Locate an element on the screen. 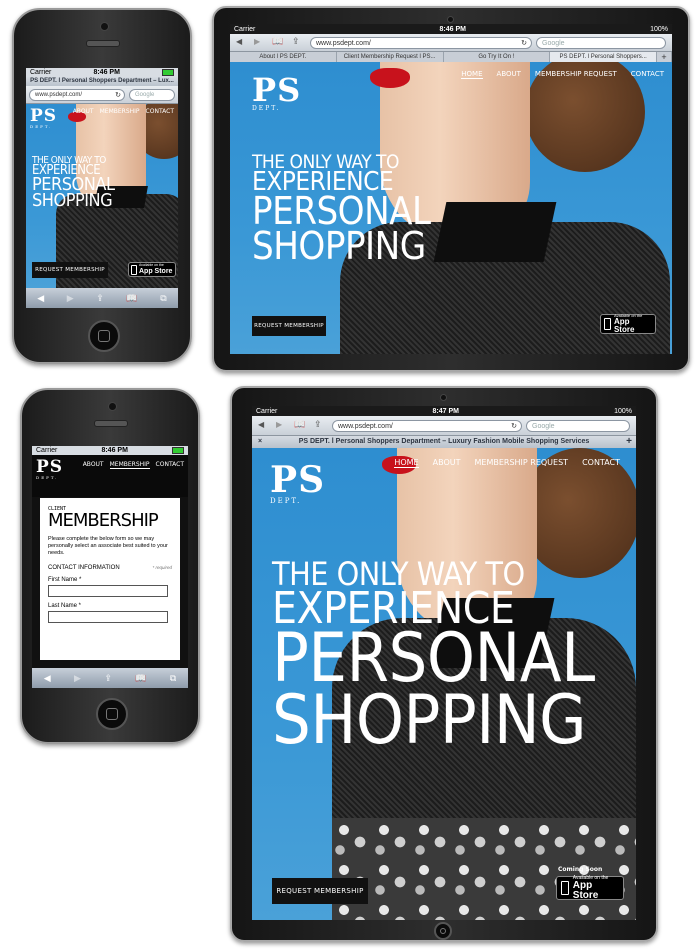 Image resolution: width=700 pixels, height=950 pixels. browser-toolbar: ◀ ▶ ⇪ 📖 ⧉ is located at coordinates (102, 298).